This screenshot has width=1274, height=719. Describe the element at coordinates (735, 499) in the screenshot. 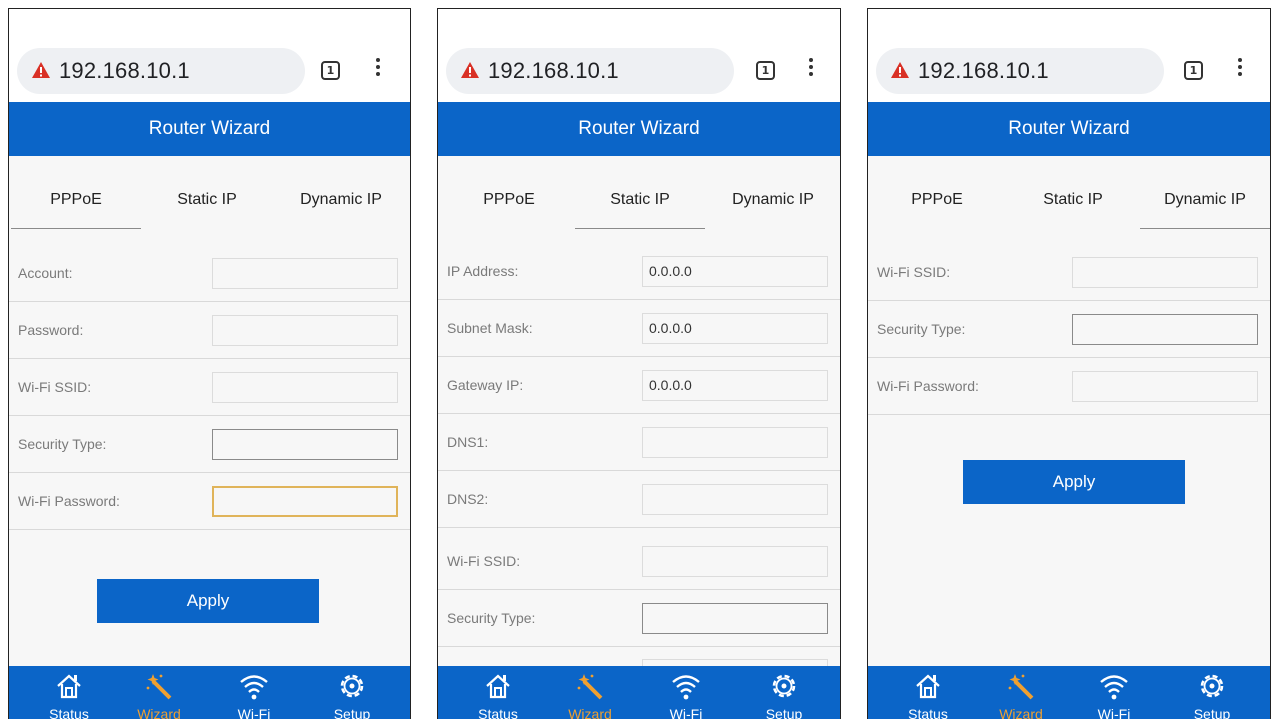

I see `dns2-input` at that location.